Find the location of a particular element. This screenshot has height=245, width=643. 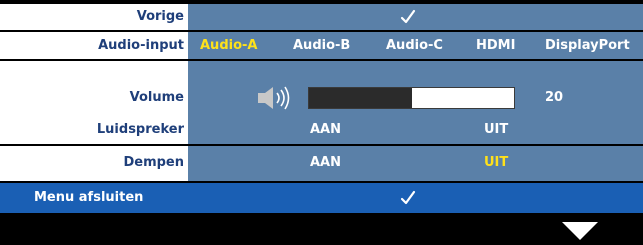

menu-exit-label: Menu afsluiten is located at coordinates (88, 198).